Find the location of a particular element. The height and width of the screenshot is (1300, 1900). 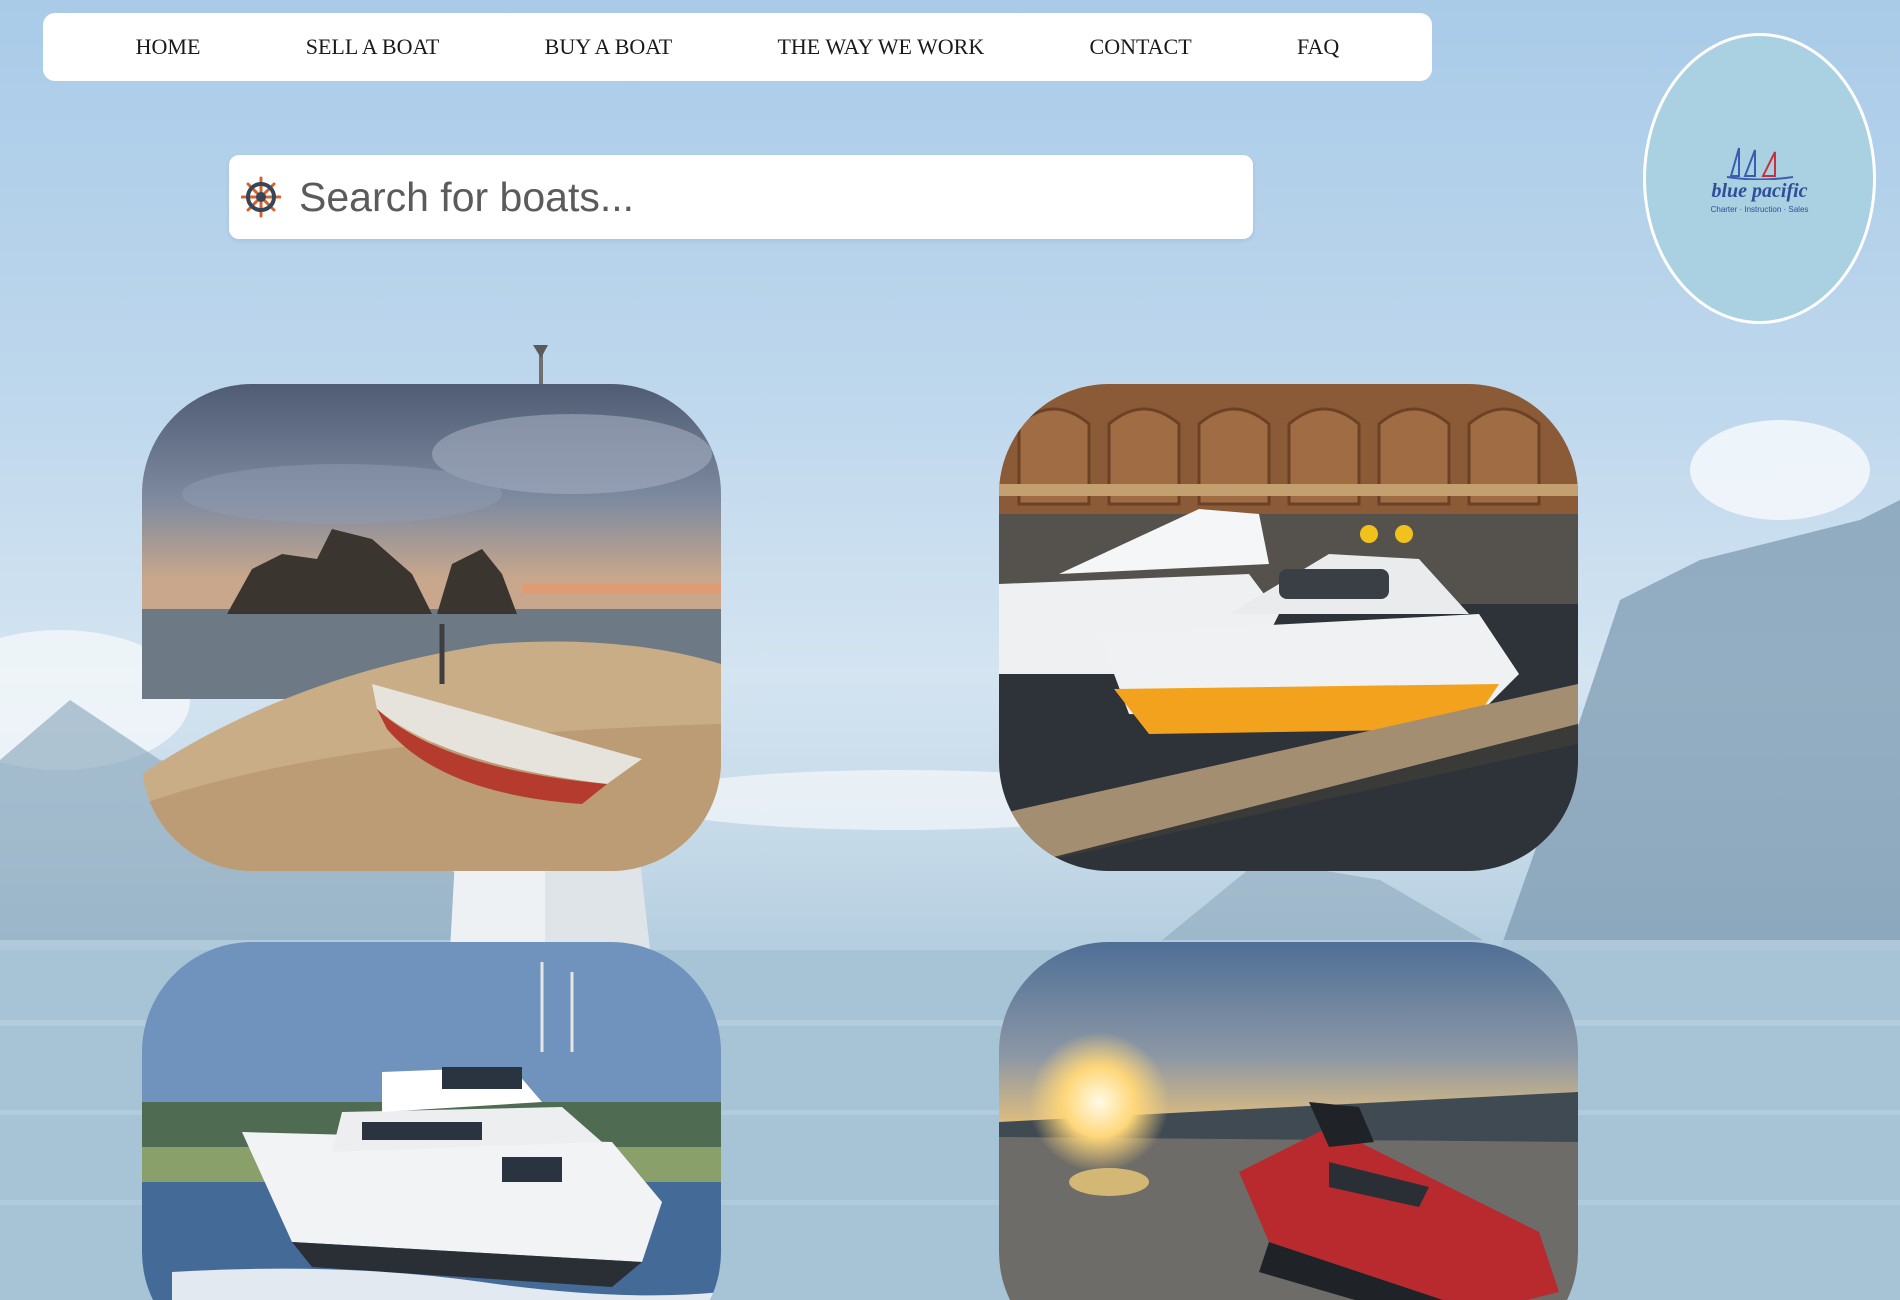

nav-contact: CONTACT is located at coordinates (1141, 47).